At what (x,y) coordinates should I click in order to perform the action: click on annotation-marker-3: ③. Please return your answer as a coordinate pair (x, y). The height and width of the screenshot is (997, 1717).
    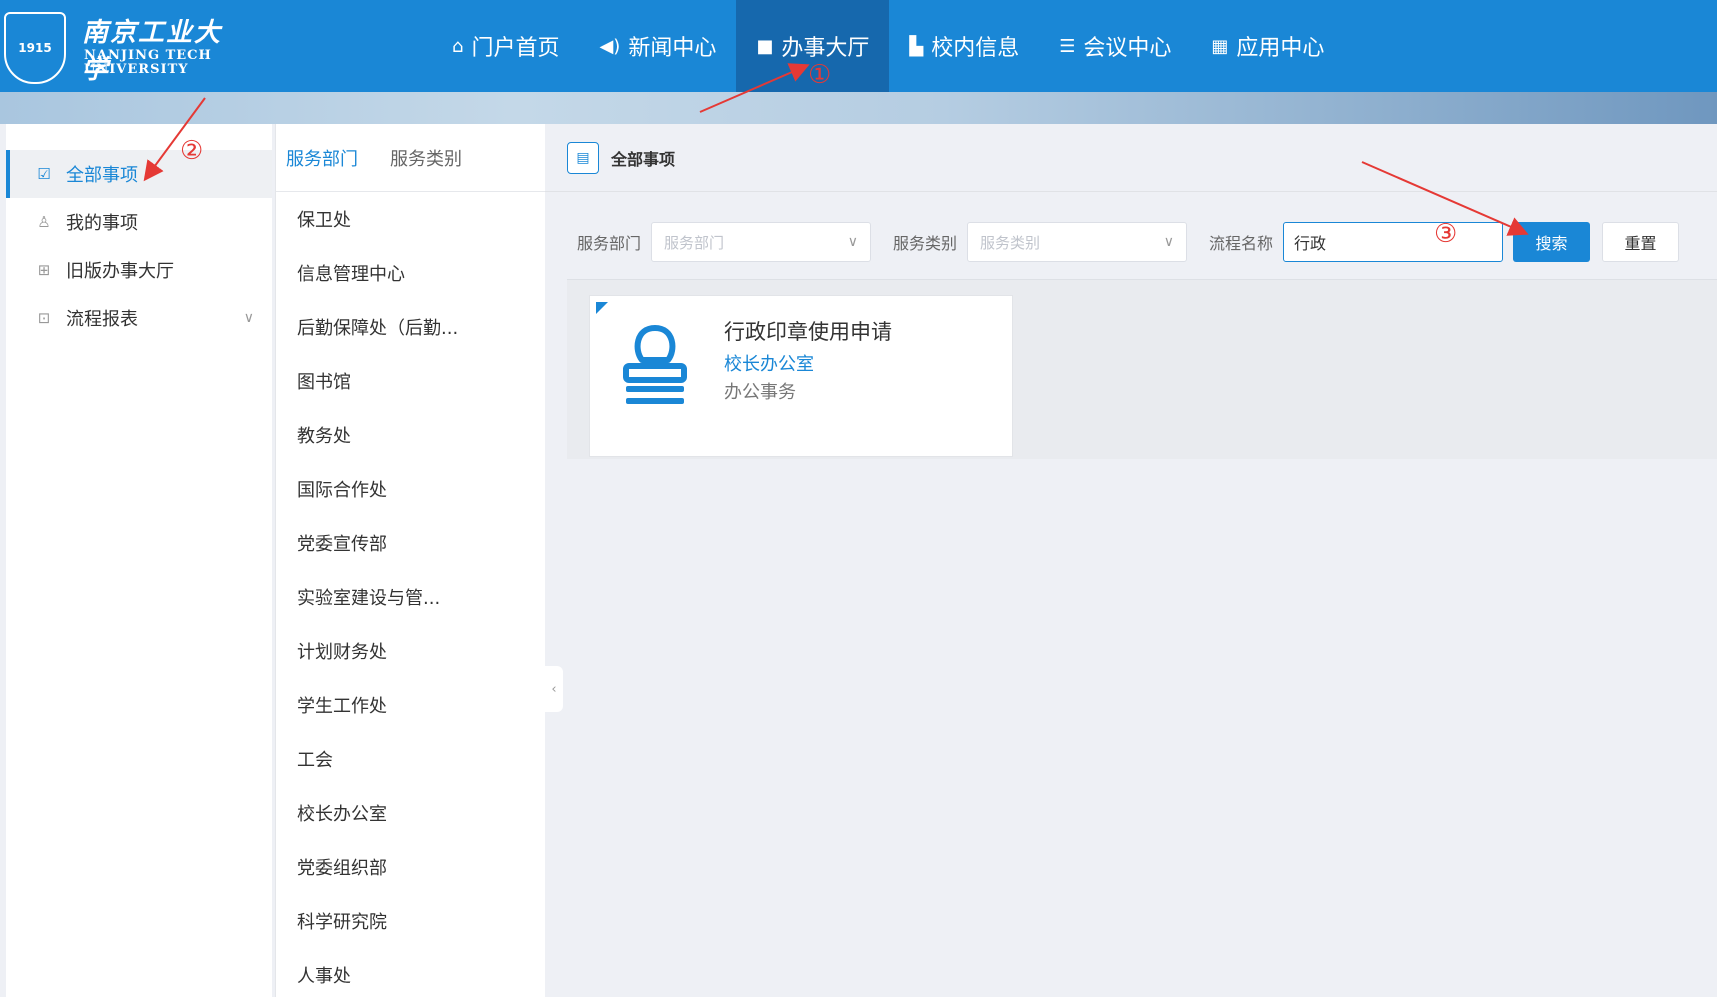
    Looking at the image, I should click on (1446, 234).